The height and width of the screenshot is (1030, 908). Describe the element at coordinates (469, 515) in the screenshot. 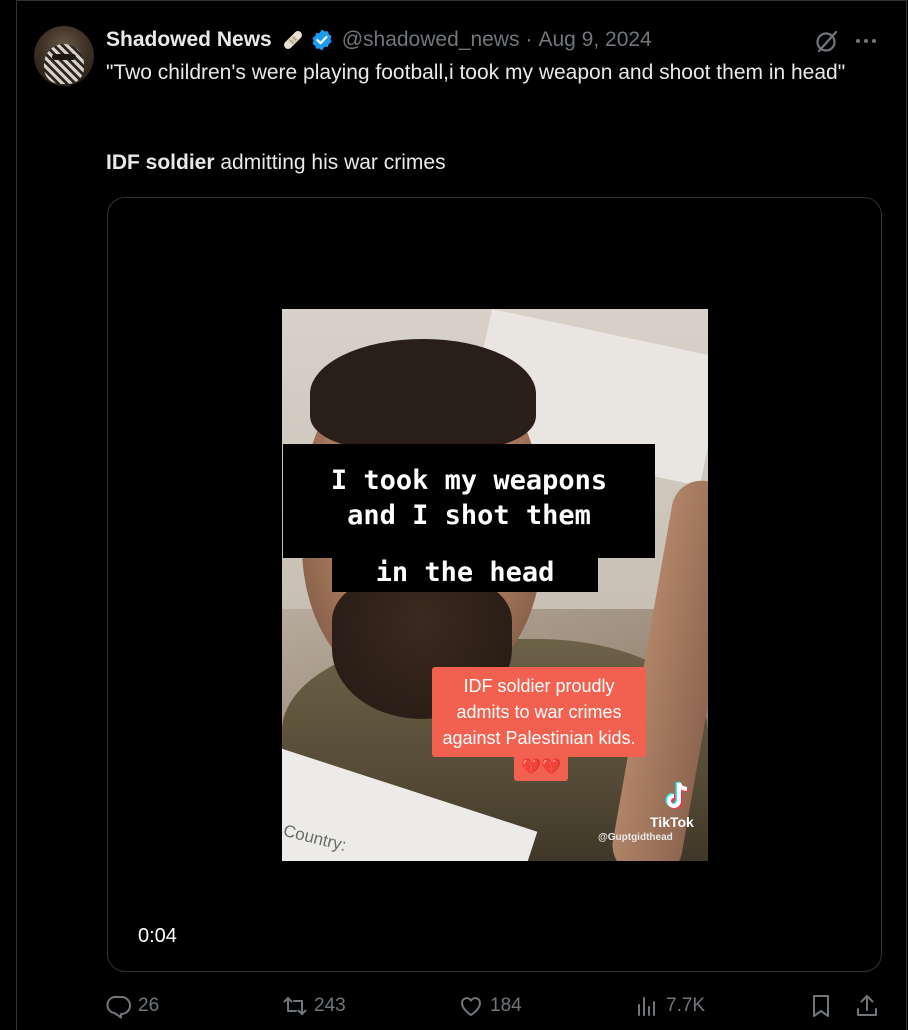

I see `caption-line: and I shot them` at that location.